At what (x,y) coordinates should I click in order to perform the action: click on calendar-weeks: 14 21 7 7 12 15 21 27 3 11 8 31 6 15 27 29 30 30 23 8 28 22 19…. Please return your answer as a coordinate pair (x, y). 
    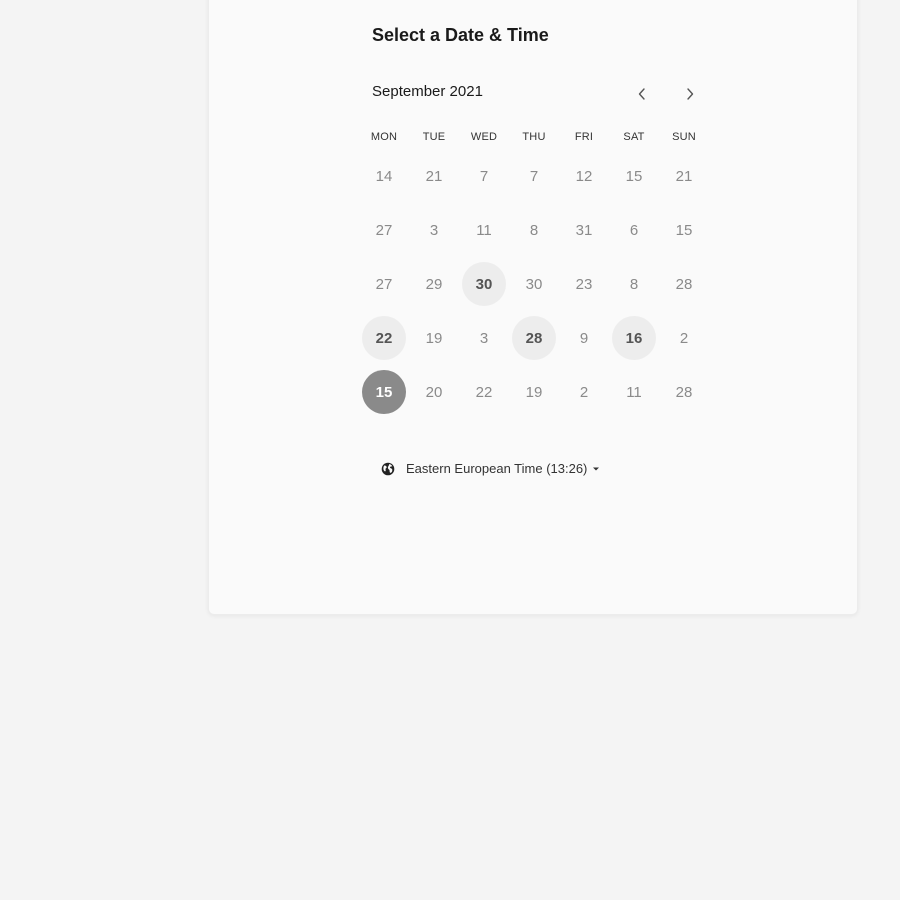
    Looking at the image, I should click on (534, 284).